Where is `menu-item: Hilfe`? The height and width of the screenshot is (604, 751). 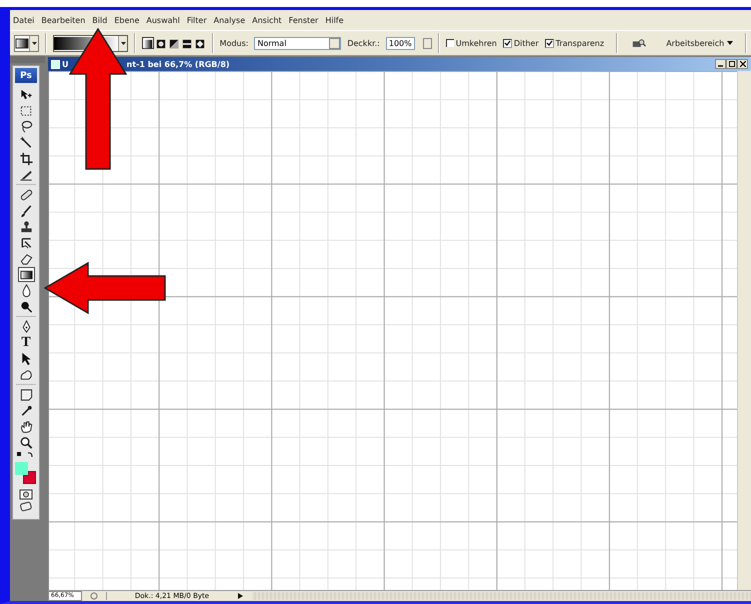
menu-item: Hilfe is located at coordinates (334, 20).